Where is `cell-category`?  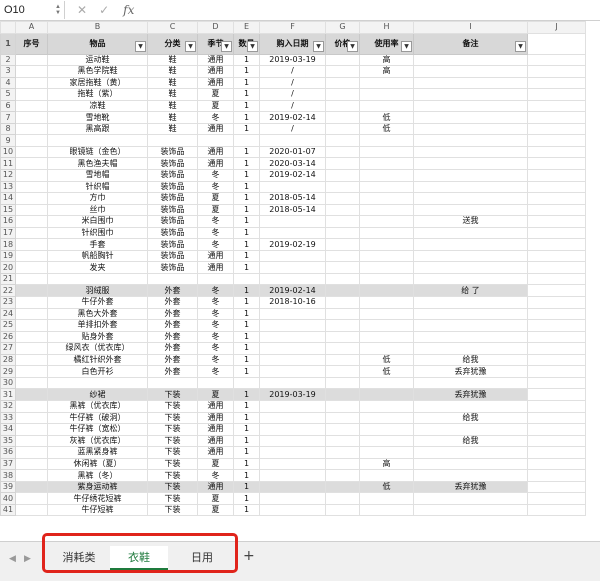 cell-category is located at coordinates (172, 279).